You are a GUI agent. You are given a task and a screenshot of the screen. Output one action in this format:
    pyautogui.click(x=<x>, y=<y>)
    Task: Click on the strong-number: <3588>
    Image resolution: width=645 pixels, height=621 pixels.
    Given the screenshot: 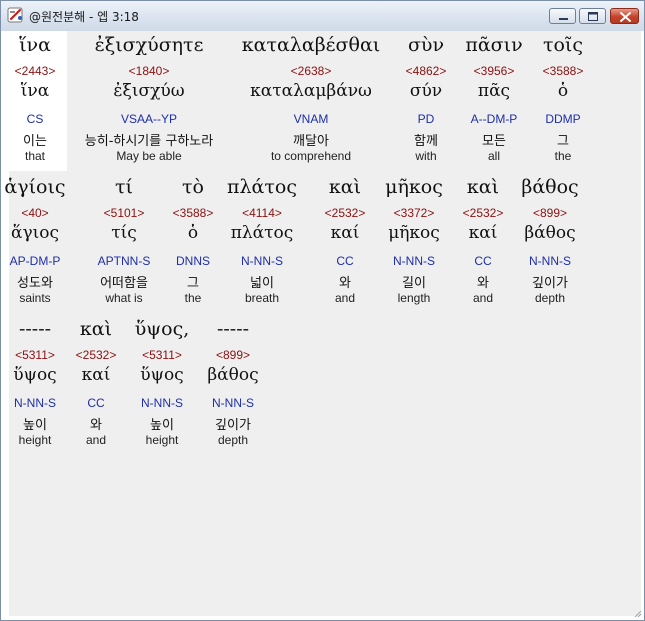 What is the action you would take?
    pyautogui.click(x=563, y=71)
    